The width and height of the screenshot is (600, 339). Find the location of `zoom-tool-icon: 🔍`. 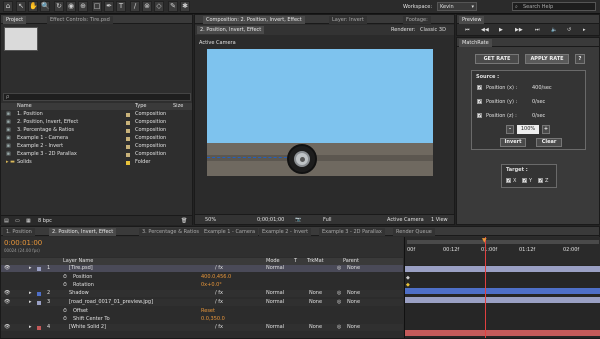

zoom-tool-icon: 🔍 is located at coordinates (45, 6).